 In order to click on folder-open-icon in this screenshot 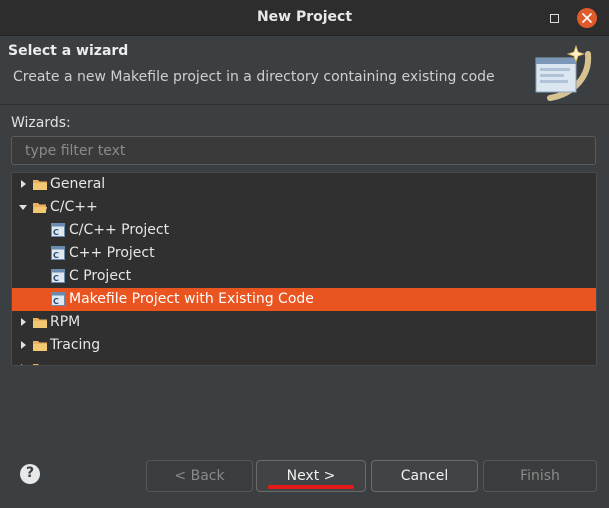, I will do `click(40, 208)`.